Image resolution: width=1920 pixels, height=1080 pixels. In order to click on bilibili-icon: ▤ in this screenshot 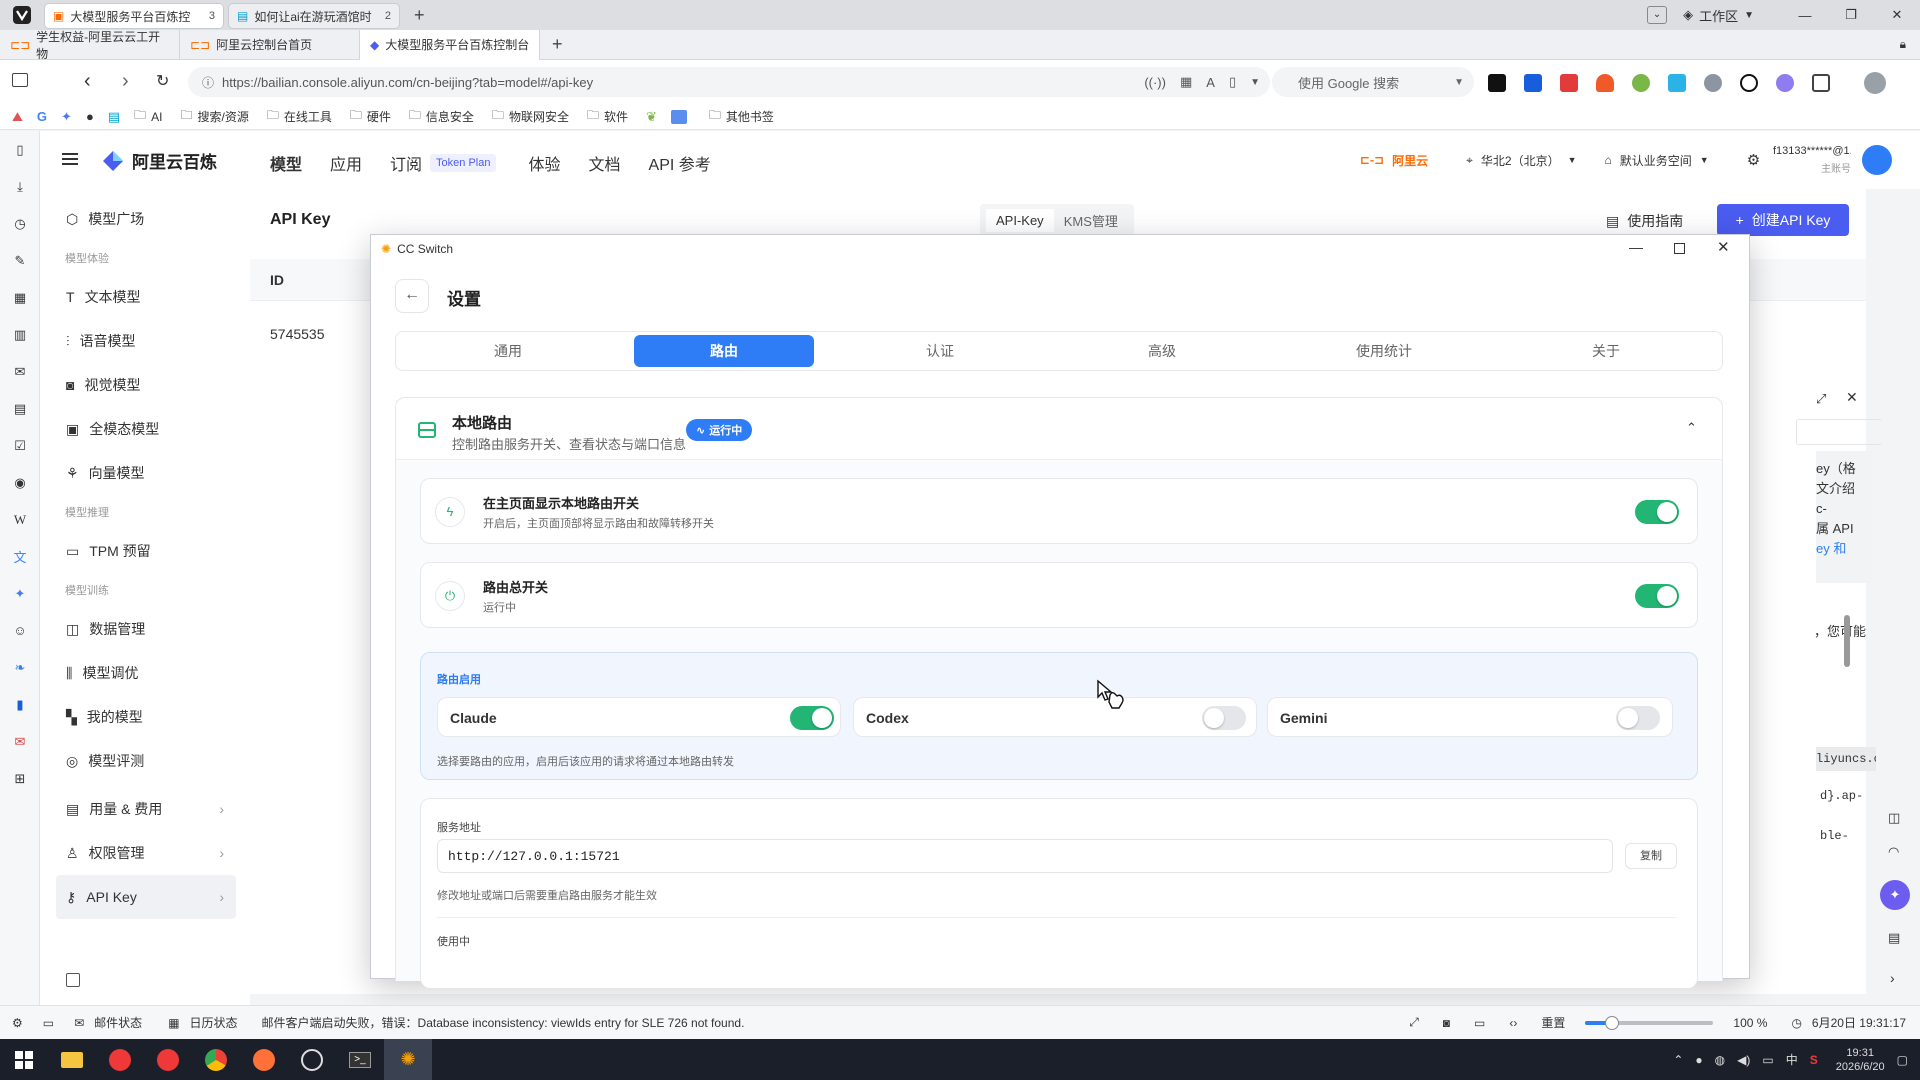, I will do `click(114, 117)`.